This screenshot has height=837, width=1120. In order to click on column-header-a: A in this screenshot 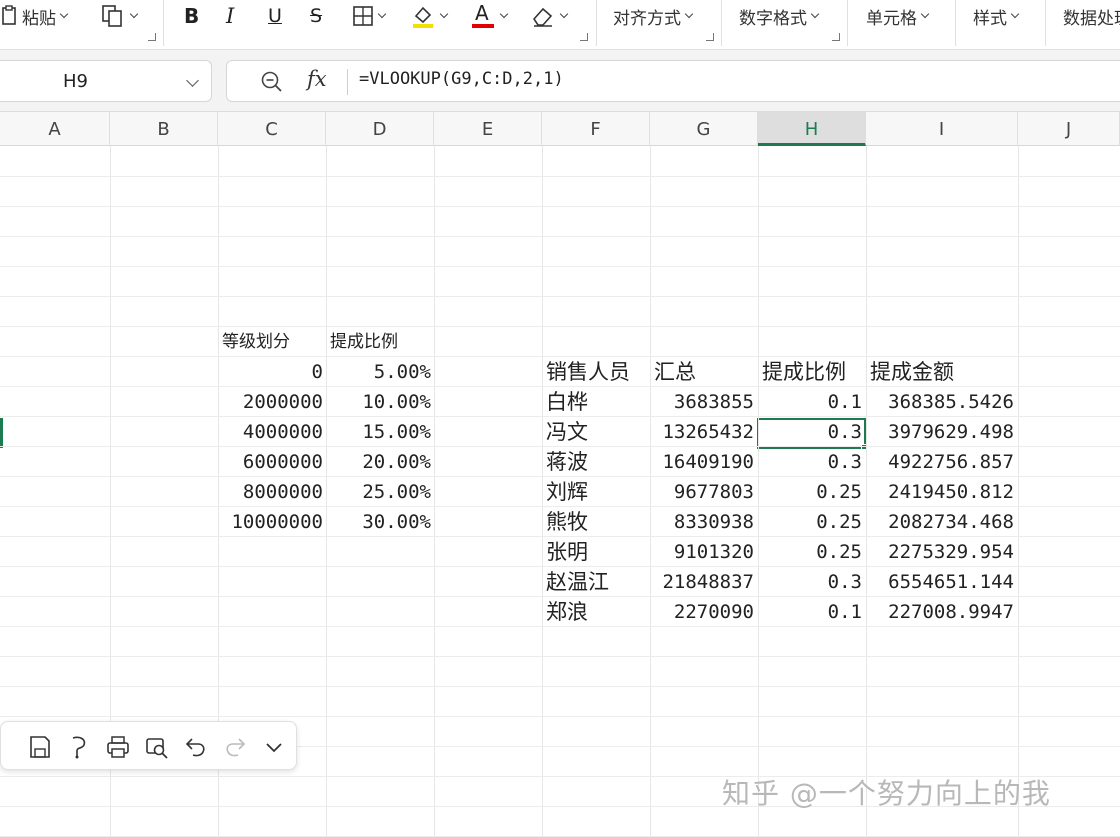, I will do `click(55, 129)`.